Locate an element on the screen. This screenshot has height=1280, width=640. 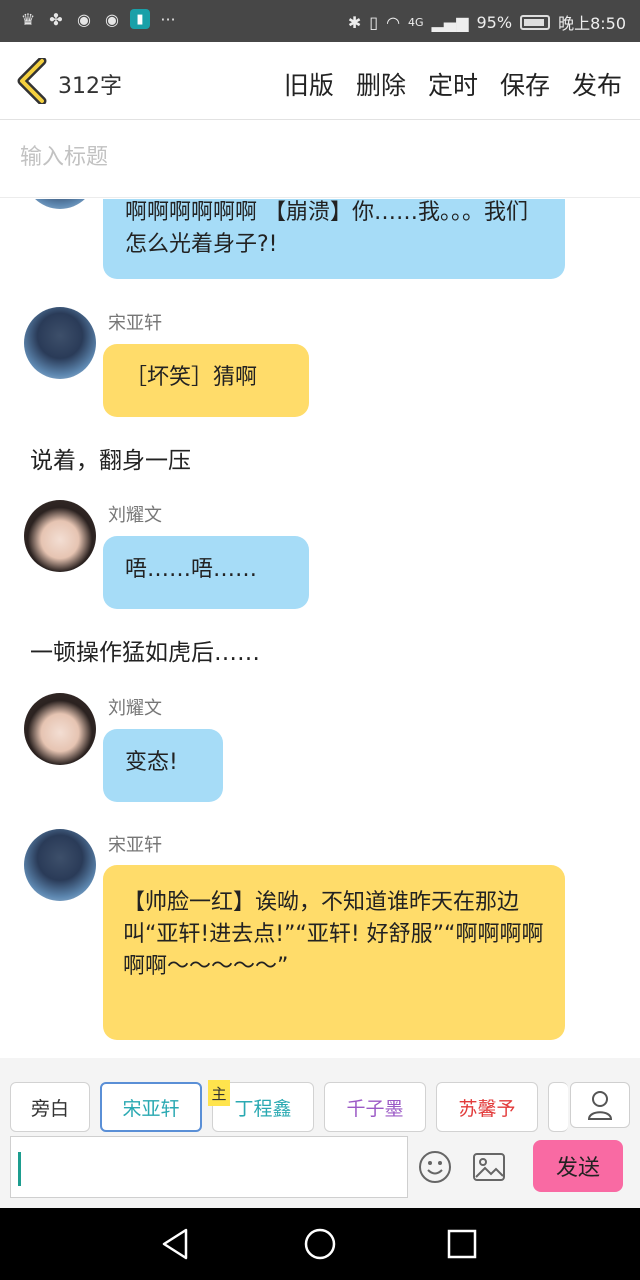
character-chip-song-yaxuan: 宋亚轩 is located at coordinates (151, 1107).